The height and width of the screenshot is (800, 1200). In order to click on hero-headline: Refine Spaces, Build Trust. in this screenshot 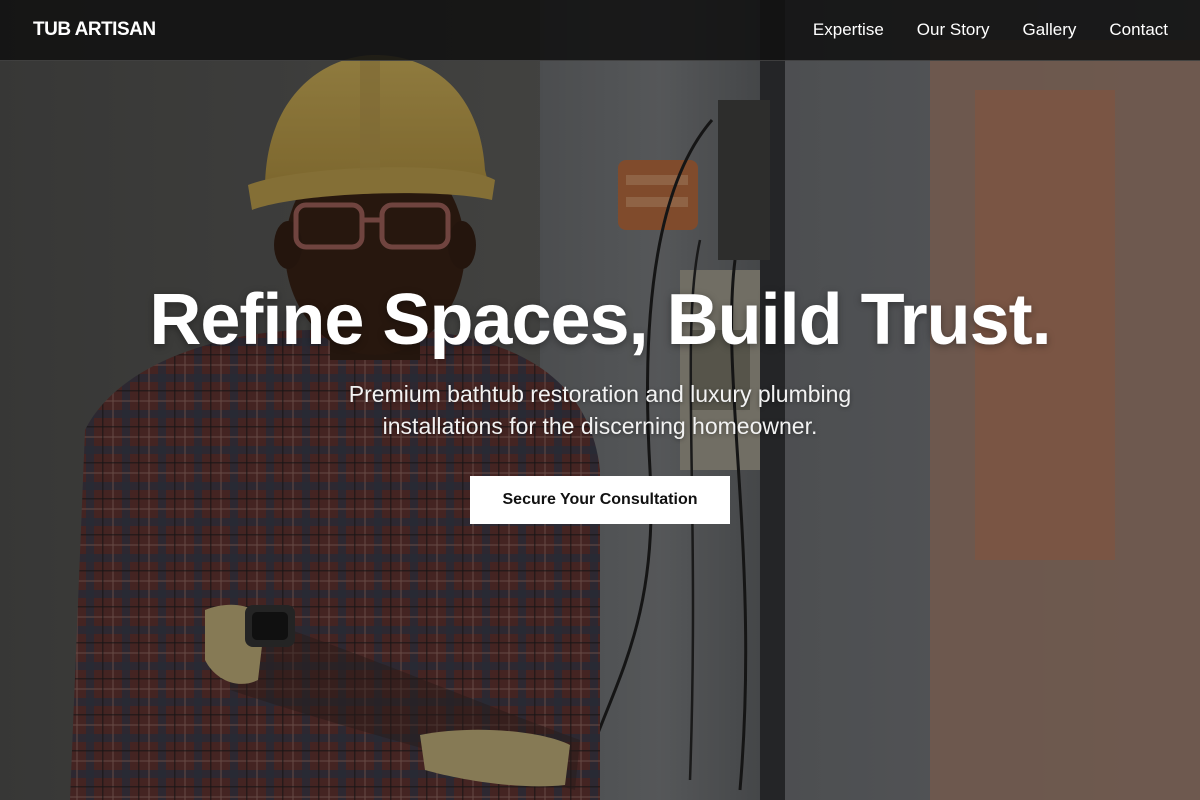, I will do `click(600, 320)`.